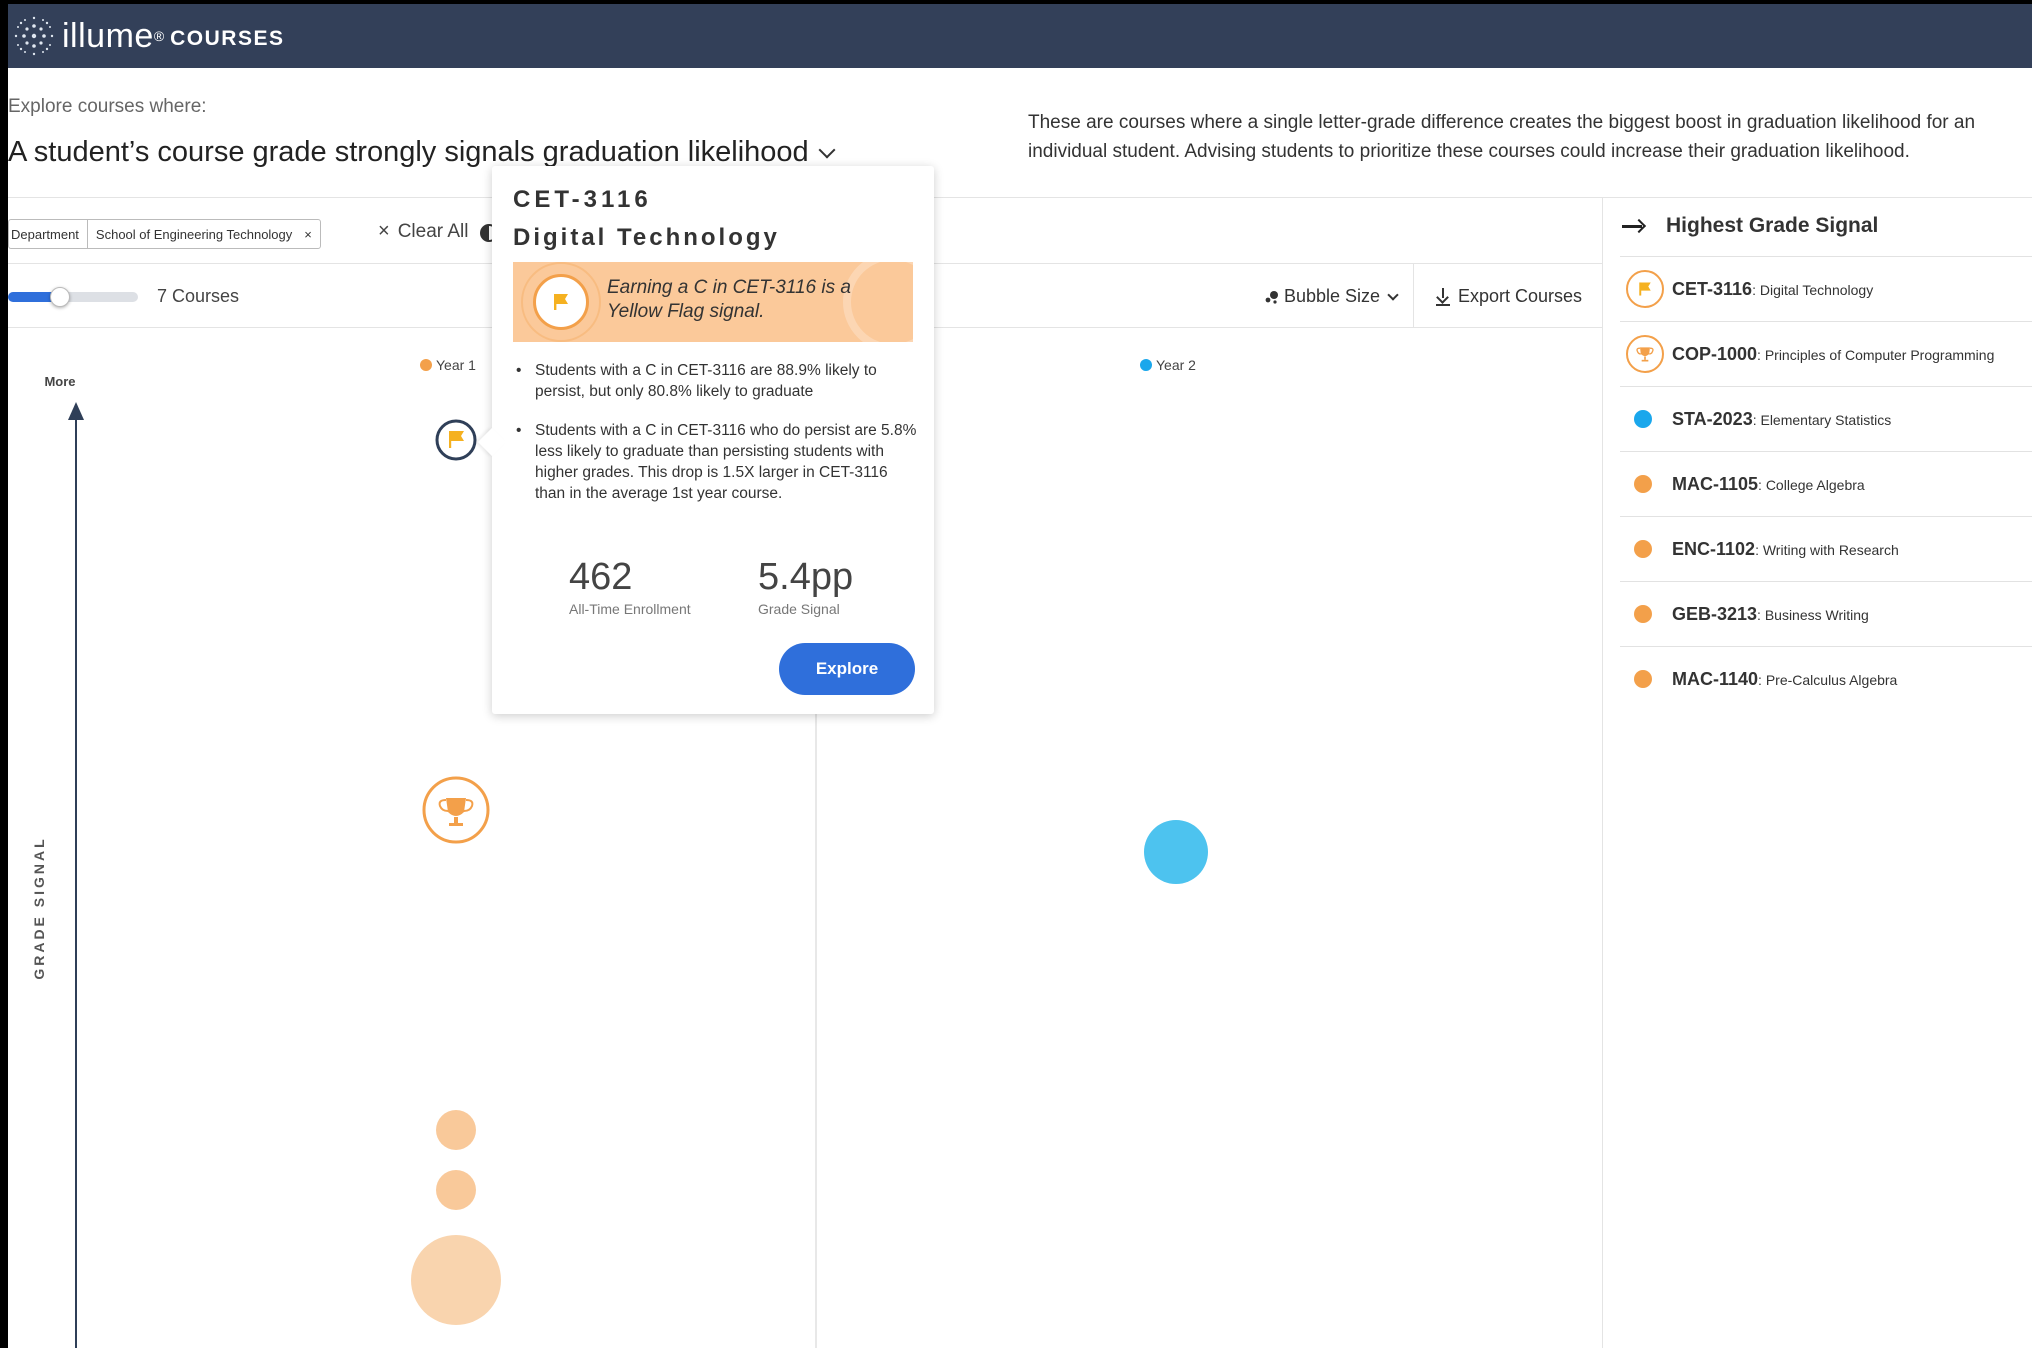  What do you see at coordinates (1813, 289) in the screenshot?
I see `course-name: : Digital Technology` at bounding box center [1813, 289].